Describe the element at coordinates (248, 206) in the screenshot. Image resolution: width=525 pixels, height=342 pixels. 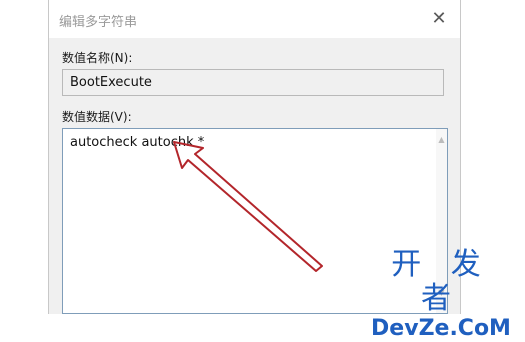
I see `arrow-outline` at that location.